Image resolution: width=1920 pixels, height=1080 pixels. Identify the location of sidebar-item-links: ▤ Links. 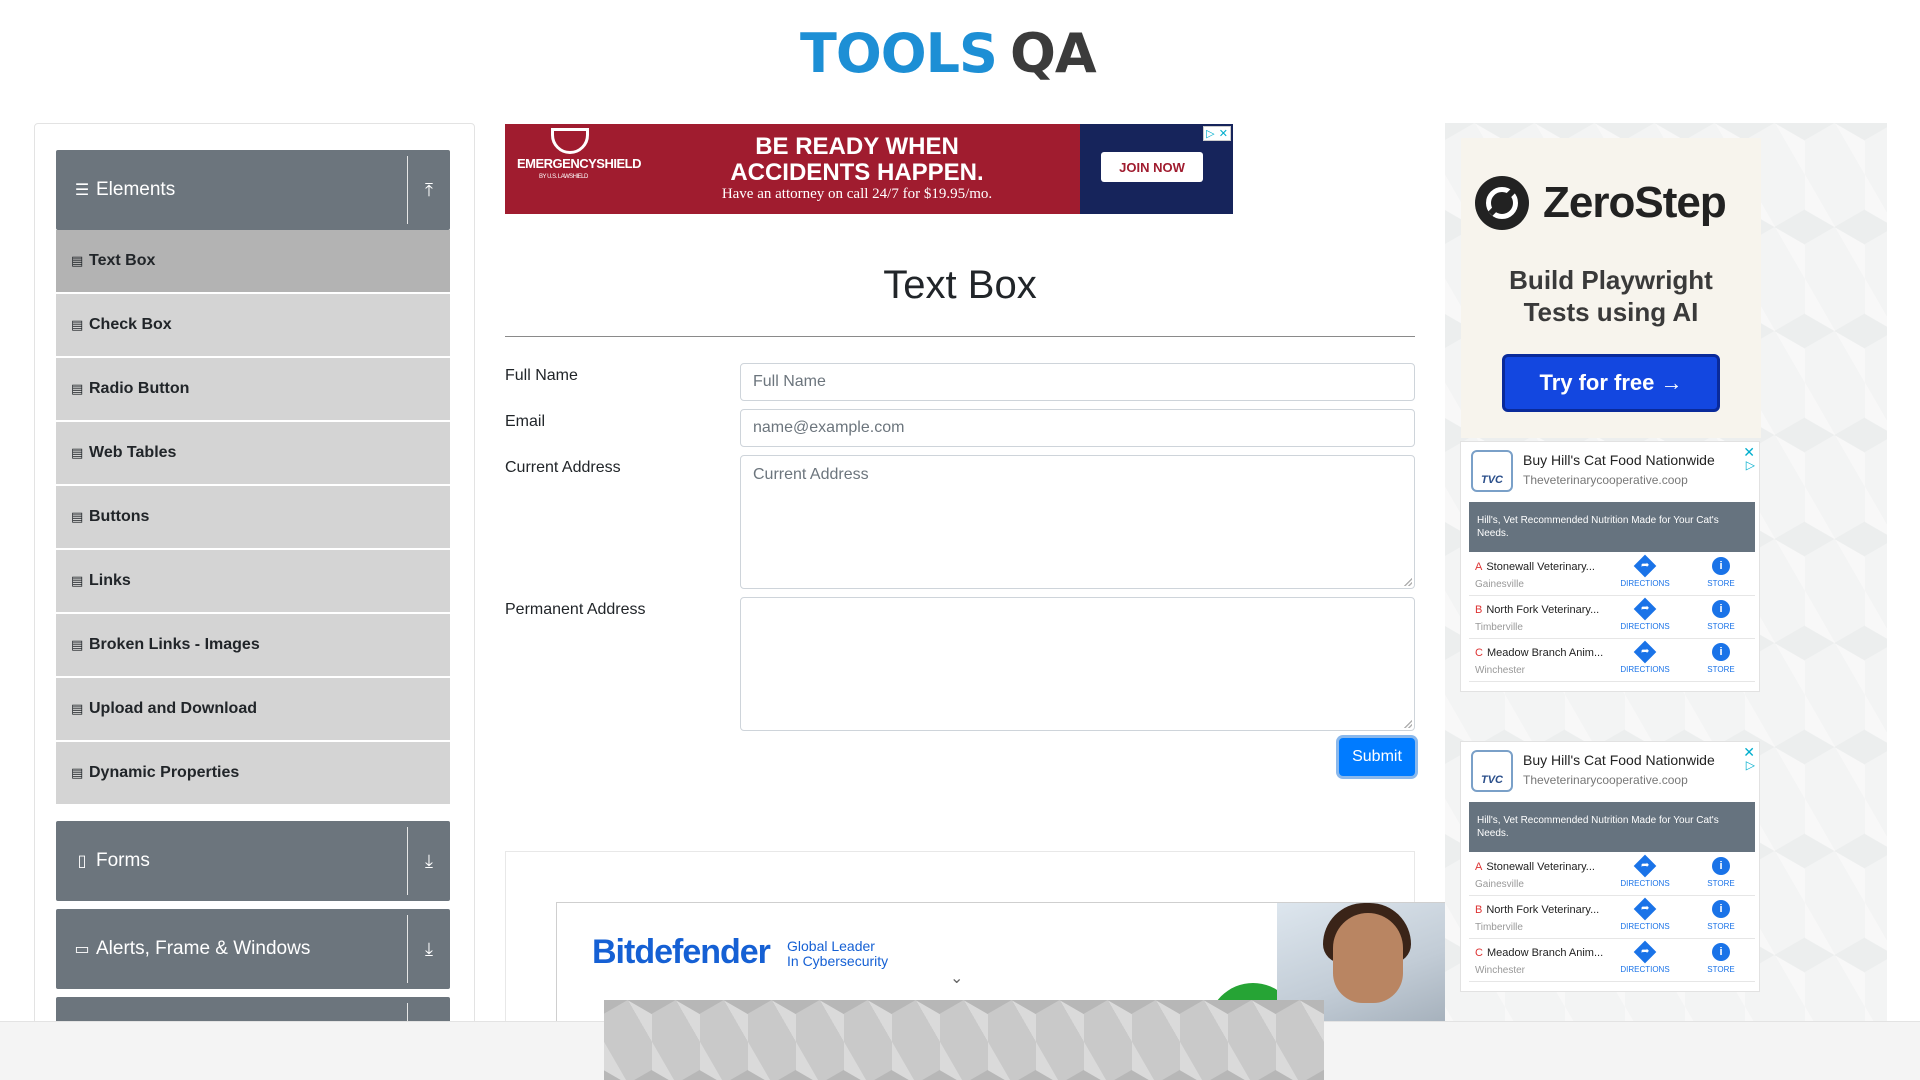
(253, 581).